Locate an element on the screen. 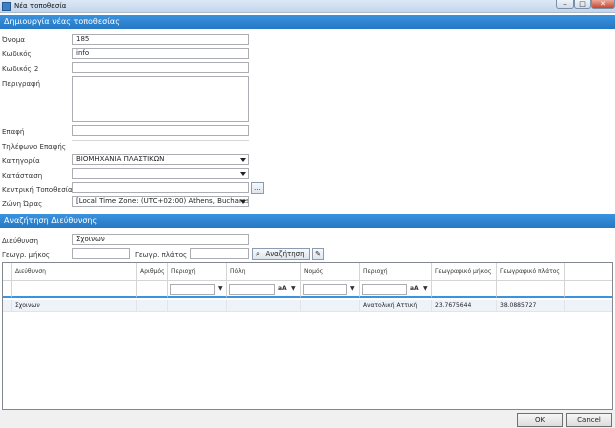 The width and height of the screenshot is (615, 428). col-header-prefecture: Νομός is located at coordinates (330, 272).